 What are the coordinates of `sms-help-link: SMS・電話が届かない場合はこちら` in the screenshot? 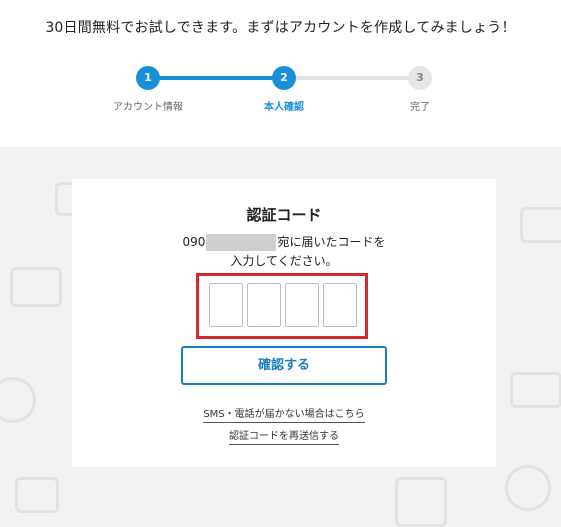 It's located at (284, 416).